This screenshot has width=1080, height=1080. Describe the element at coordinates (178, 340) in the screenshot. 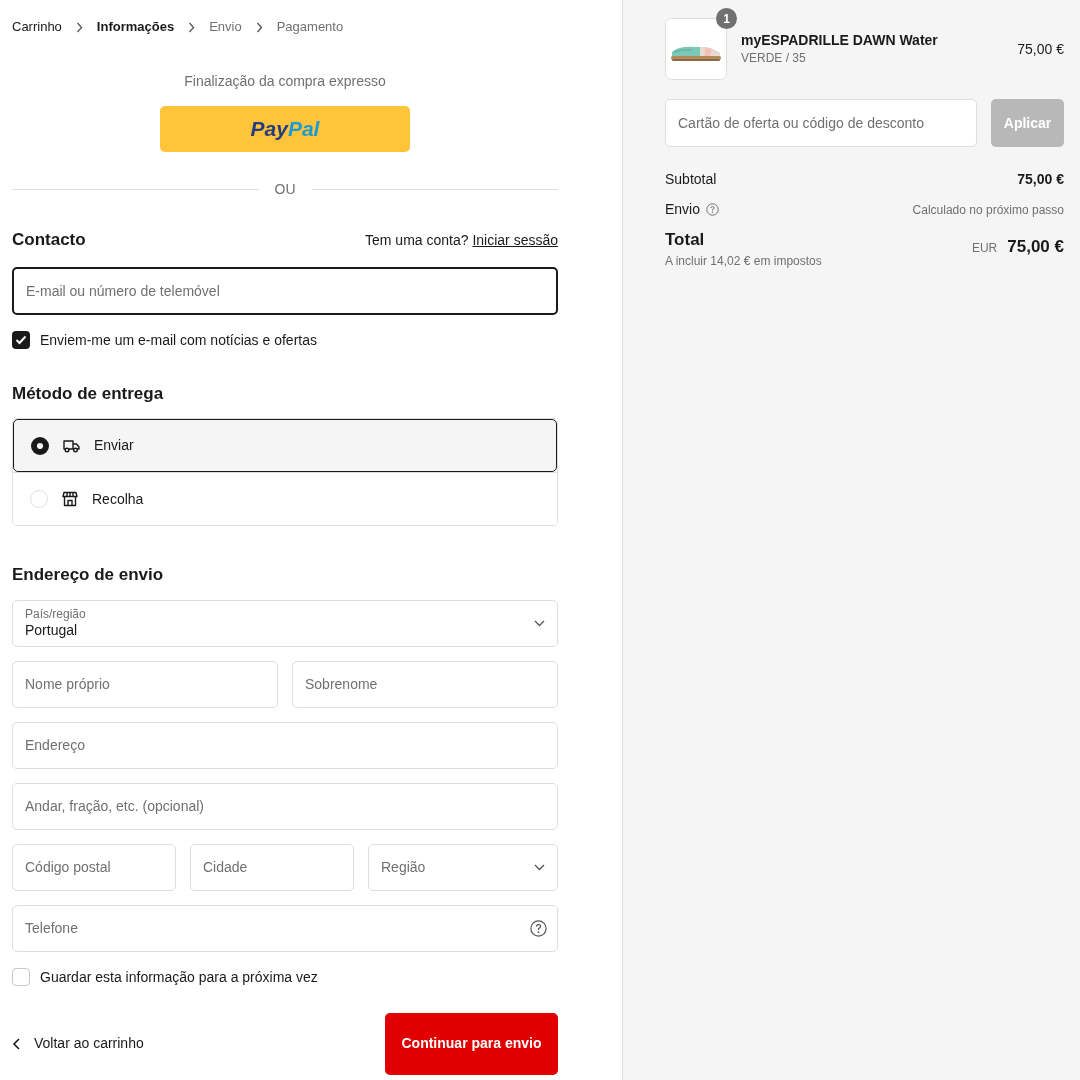

I see `checkbox-label: Enviem-me um e-mail com notícias e ofertas` at that location.